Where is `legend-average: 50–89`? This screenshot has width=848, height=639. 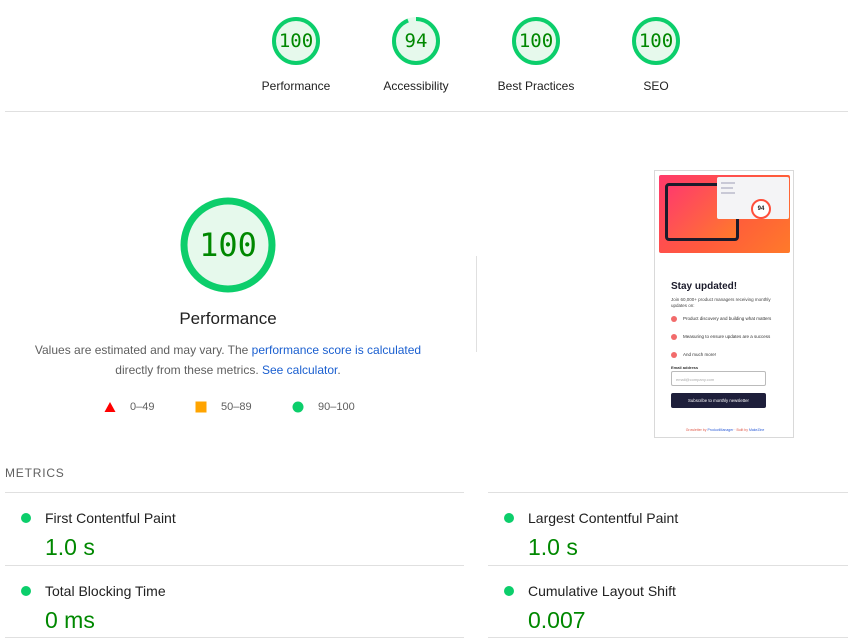 legend-average: 50–89 is located at coordinates (230, 407).